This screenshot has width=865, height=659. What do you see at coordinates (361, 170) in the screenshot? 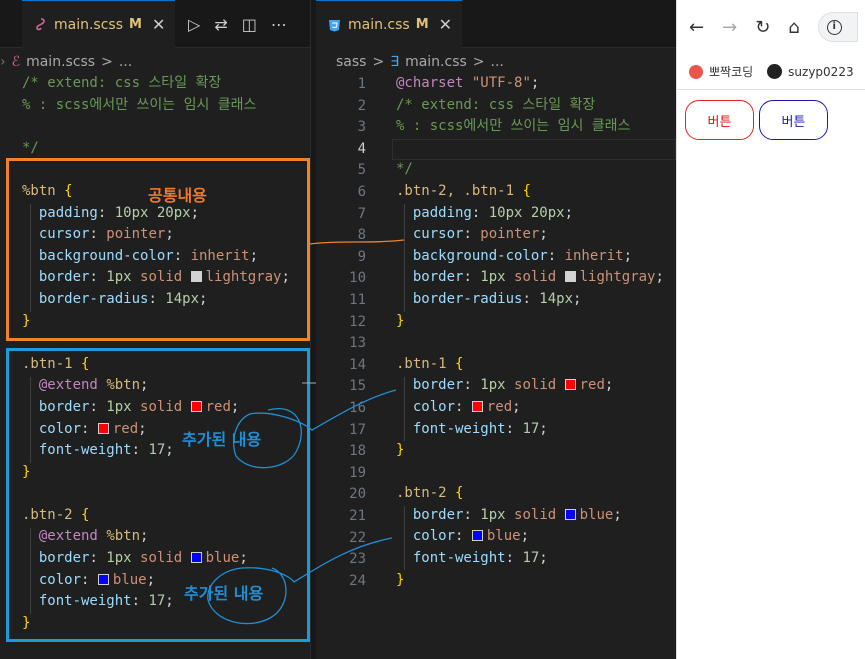
I see `line-number: 5` at bounding box center [361, 170].